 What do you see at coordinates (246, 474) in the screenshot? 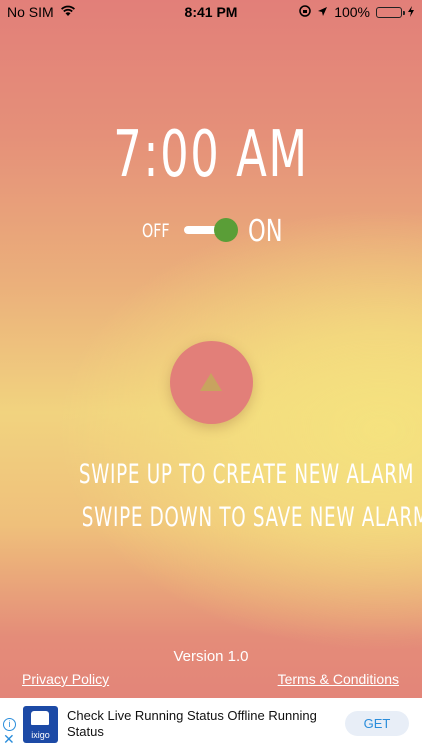
I see `swipe-up-instruction: SWIPE UP TO CREATE NEW ALARM` at bounding box center [246, 474].